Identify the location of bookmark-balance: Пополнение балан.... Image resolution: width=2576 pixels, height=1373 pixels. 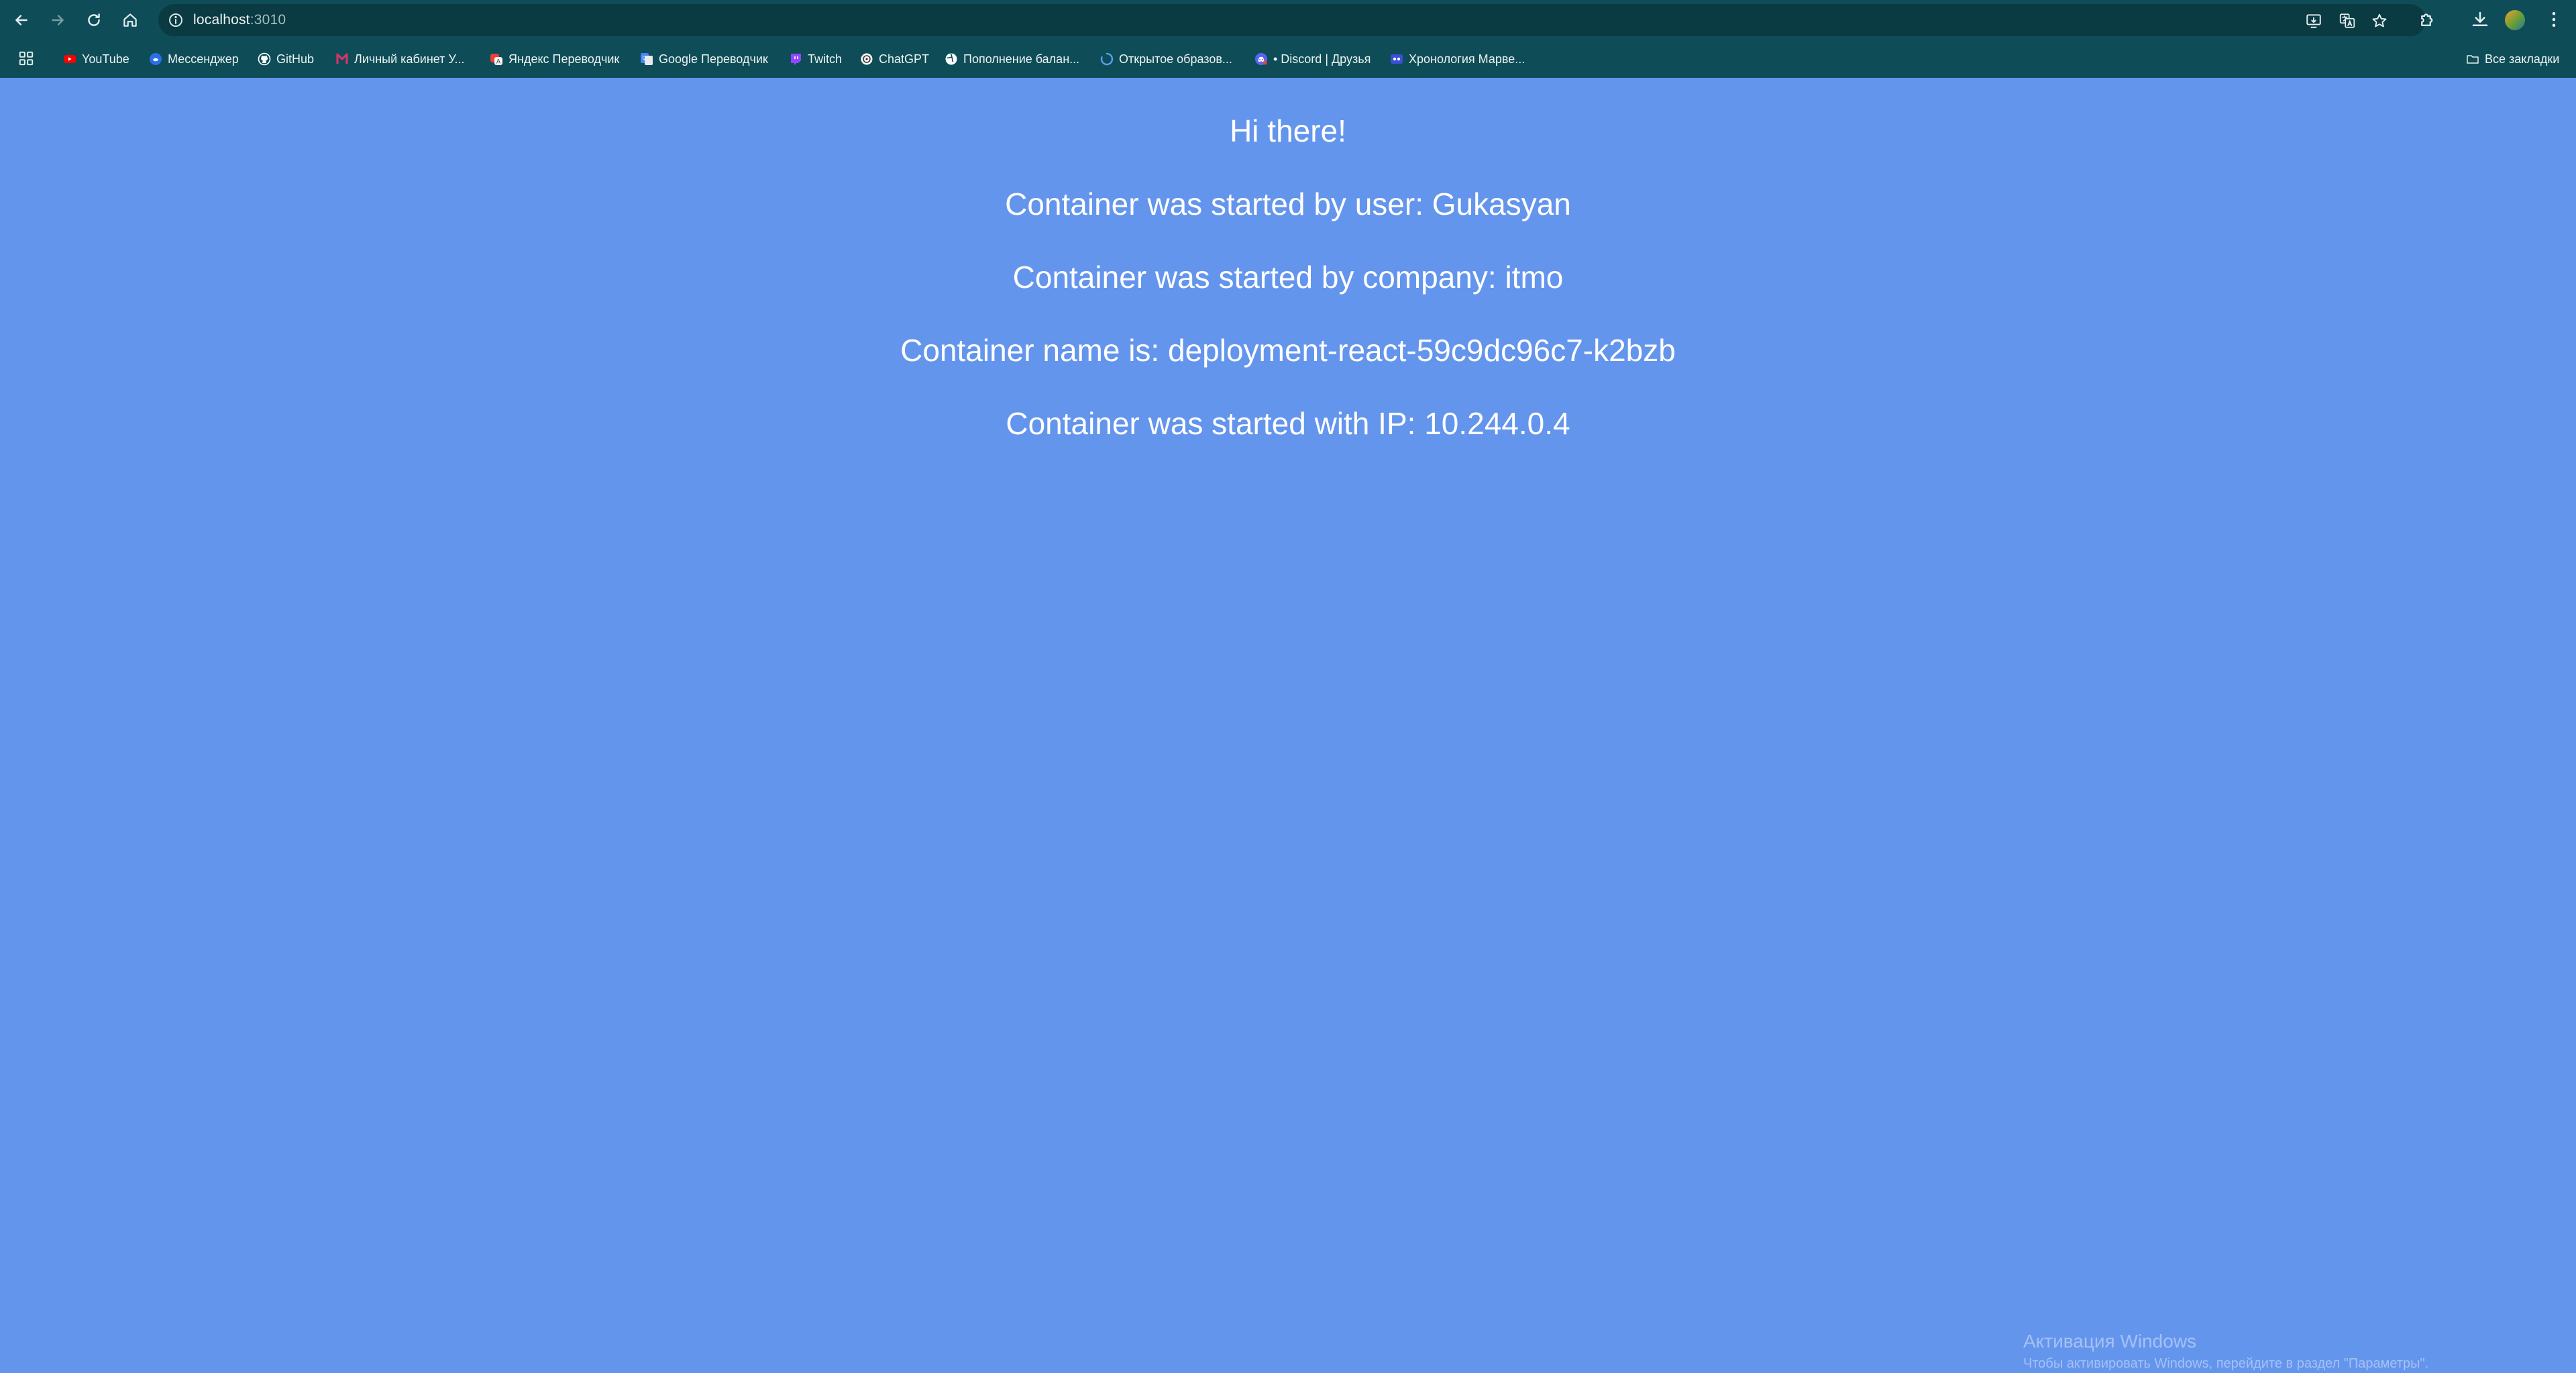
(1012, 59).